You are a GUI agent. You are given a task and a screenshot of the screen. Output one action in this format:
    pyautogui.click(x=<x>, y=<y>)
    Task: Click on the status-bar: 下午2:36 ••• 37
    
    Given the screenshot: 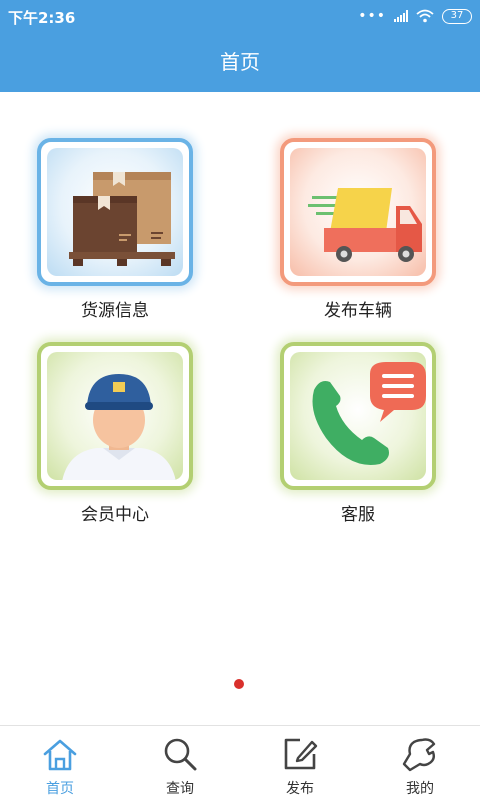 What is the action you would take?
    pyautogui.click(x=240, y=16)
    